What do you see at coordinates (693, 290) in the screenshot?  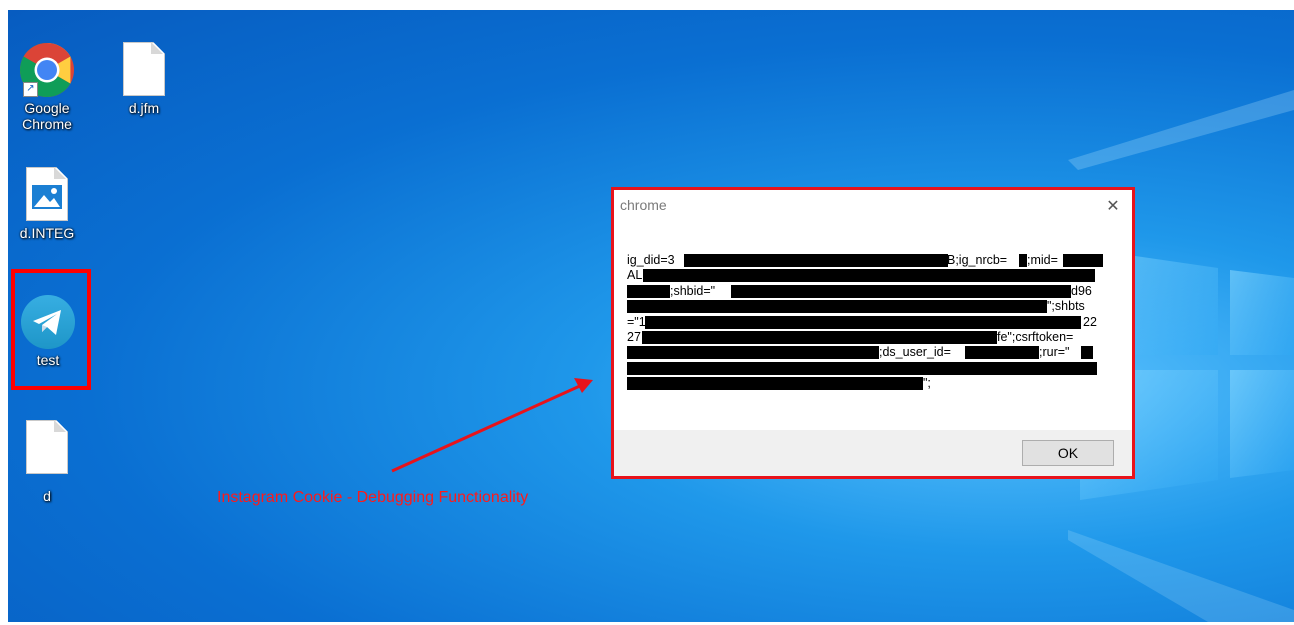 I see `message-text: ;shbid="` at bounding box center [693, 290].